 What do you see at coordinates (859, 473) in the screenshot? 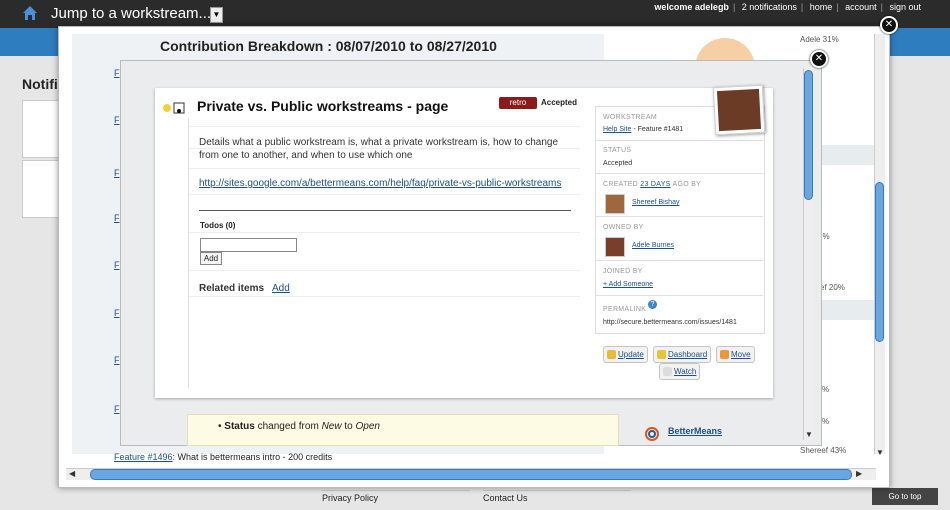
I see `scroll-right-icon: ▶` at bounding box center [859, 473].